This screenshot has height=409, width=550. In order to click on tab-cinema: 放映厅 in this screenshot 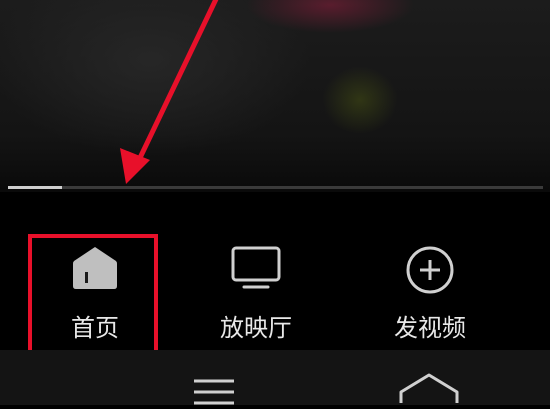, I will do `click(256, 295)`.